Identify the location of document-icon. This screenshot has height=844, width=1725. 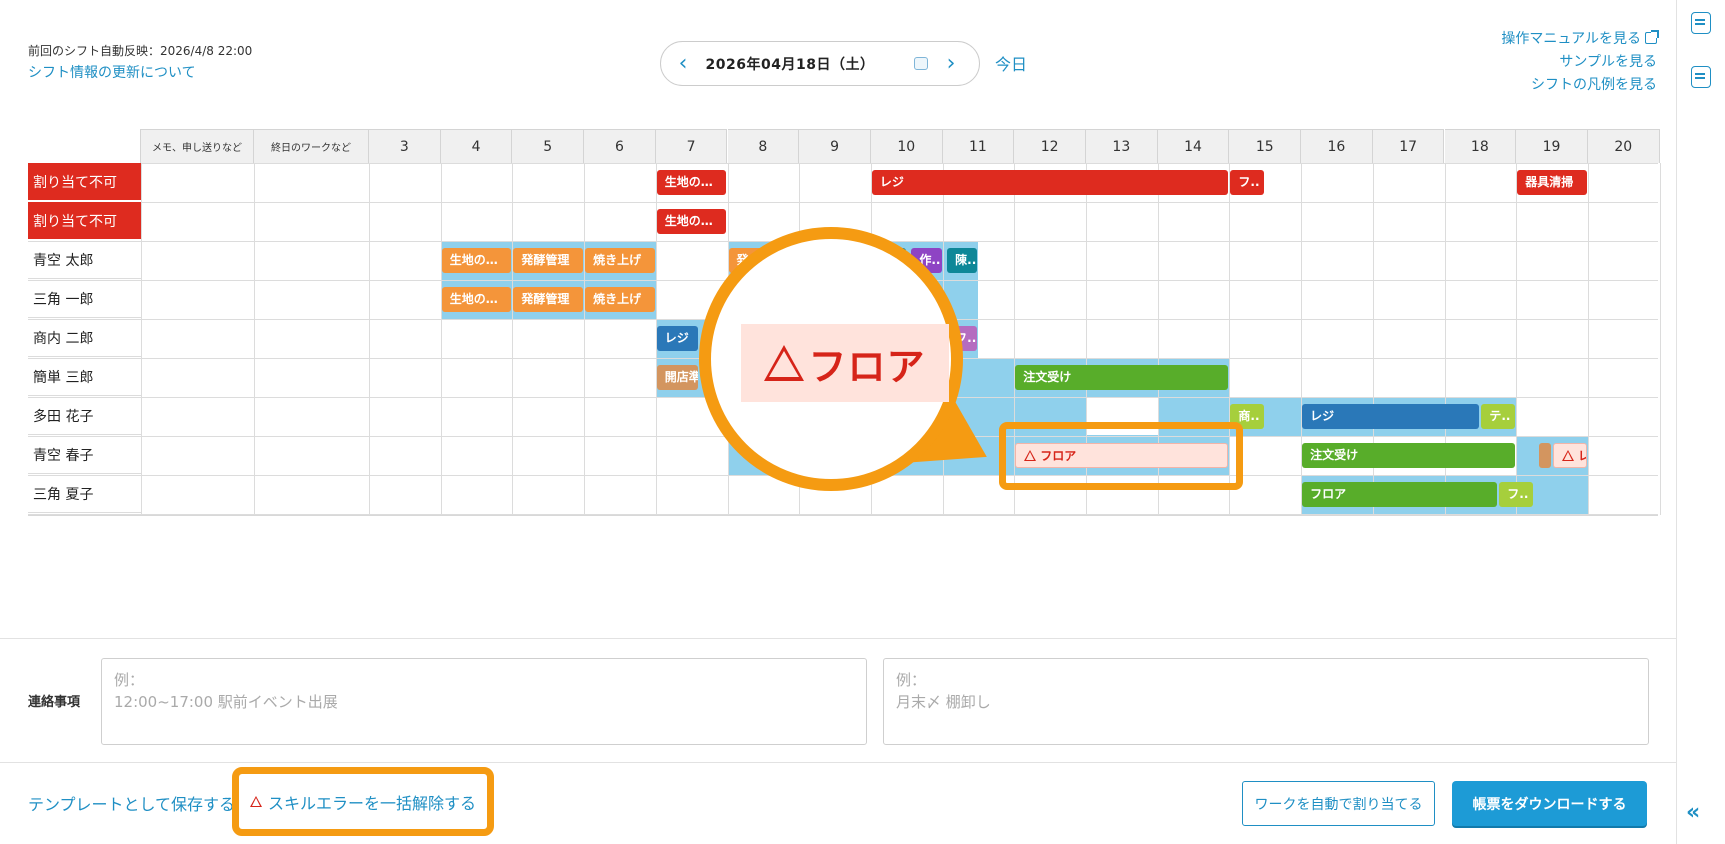
(1701, 23).